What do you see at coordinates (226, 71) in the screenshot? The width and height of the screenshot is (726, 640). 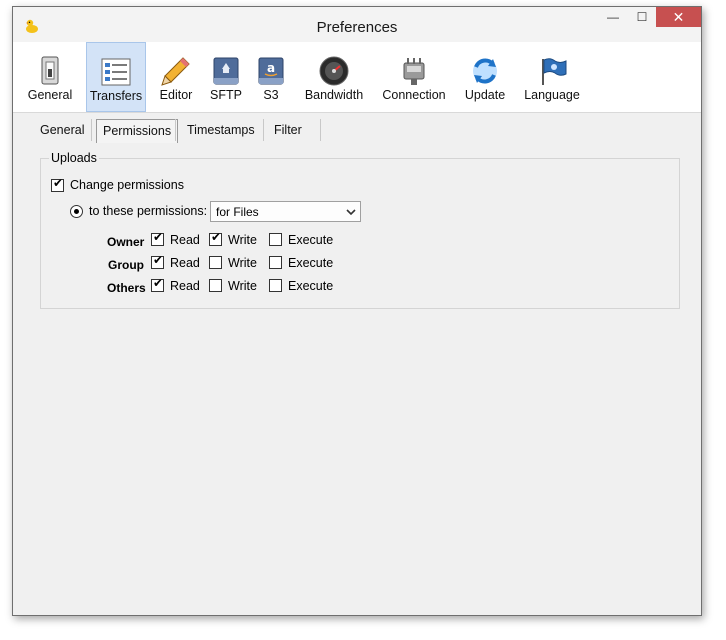 I see `sftp-drive-icon` at bounding box center [226, 71].